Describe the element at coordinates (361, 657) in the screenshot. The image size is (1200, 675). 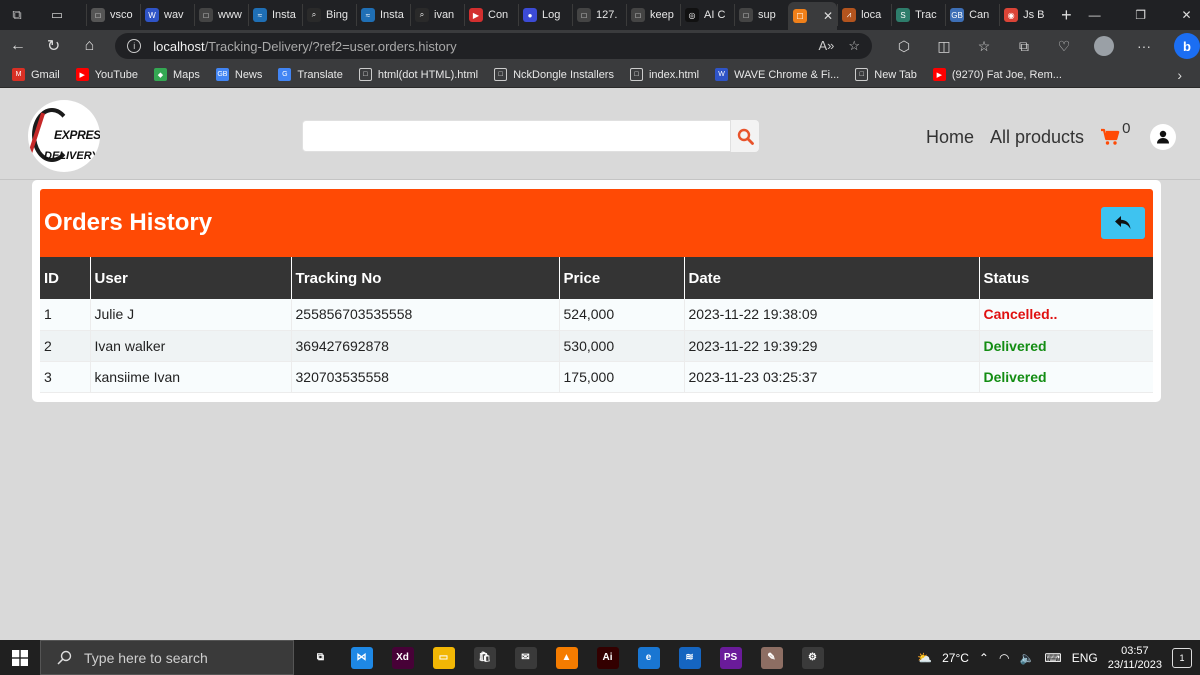
I see `taskbar-app: ⋈` at that location.